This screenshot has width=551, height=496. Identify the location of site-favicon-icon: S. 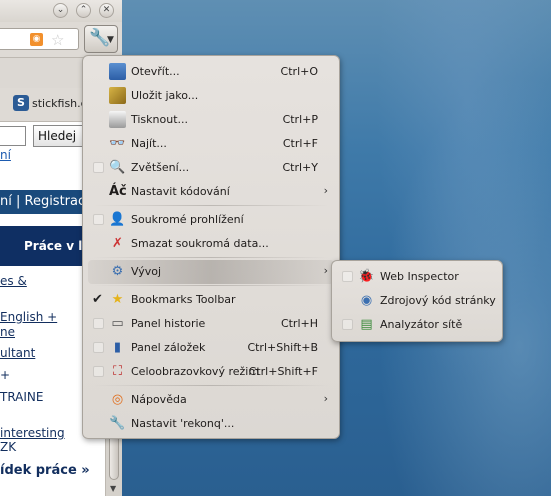
(21, 103).